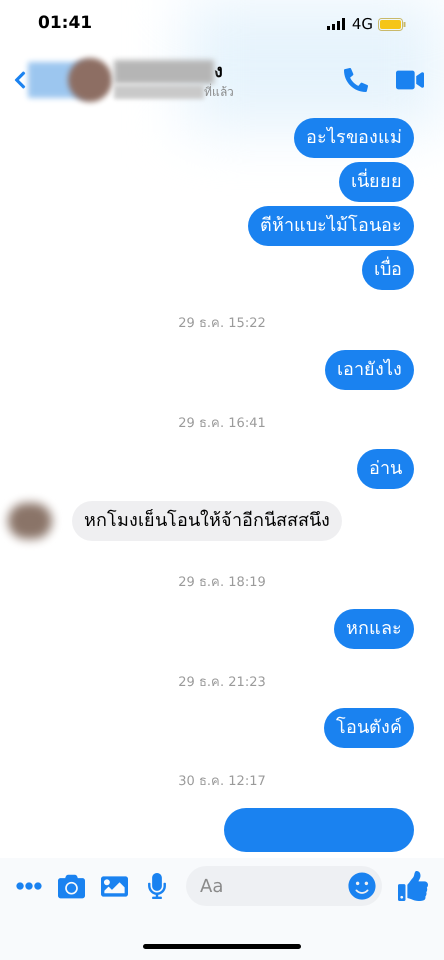  Describe the element at coordinates (207, 521) in the screenshot. I see `received-message: หกโมงเย็นโอนให้จ้าอีกนีสสสนึง` at that location.